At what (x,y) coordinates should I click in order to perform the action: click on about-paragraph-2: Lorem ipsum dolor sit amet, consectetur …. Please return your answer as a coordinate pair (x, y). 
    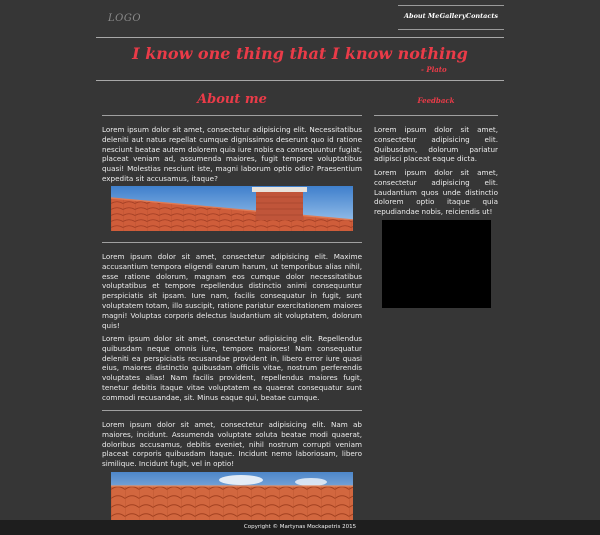
    Looking at the image, I should click on (232, 291).